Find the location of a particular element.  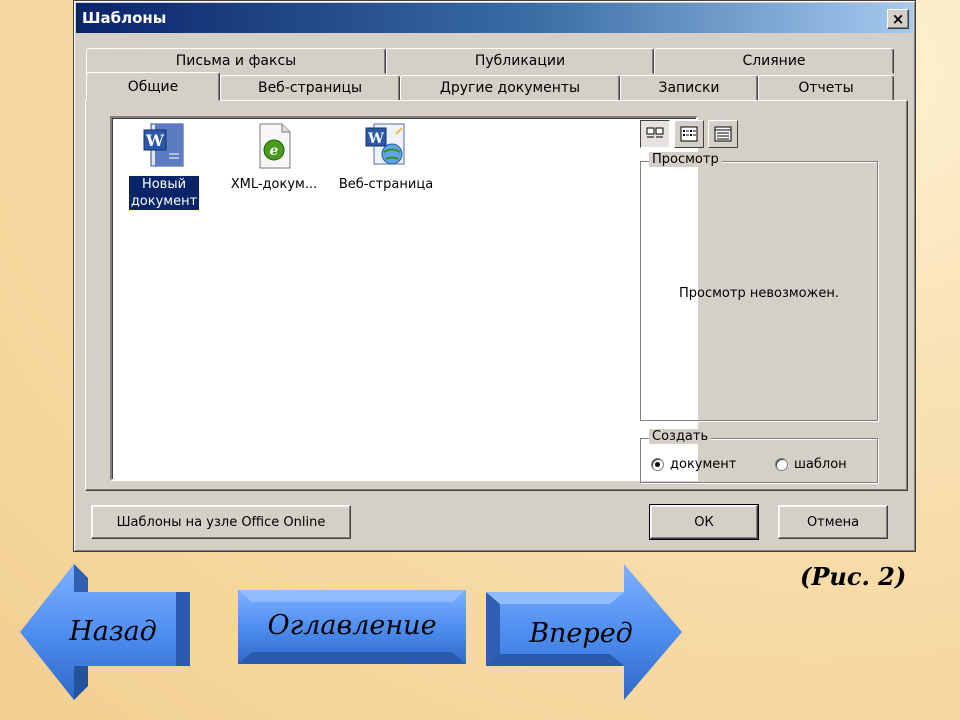

tab-label: Слияние is located at coordinates (774, 61).